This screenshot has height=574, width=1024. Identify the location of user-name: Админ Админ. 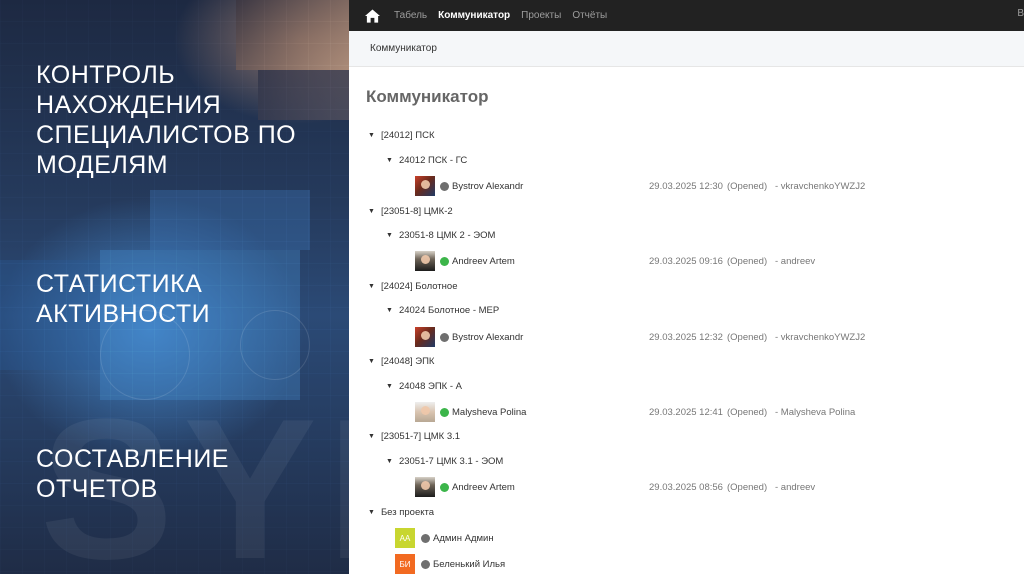
(463, 538).